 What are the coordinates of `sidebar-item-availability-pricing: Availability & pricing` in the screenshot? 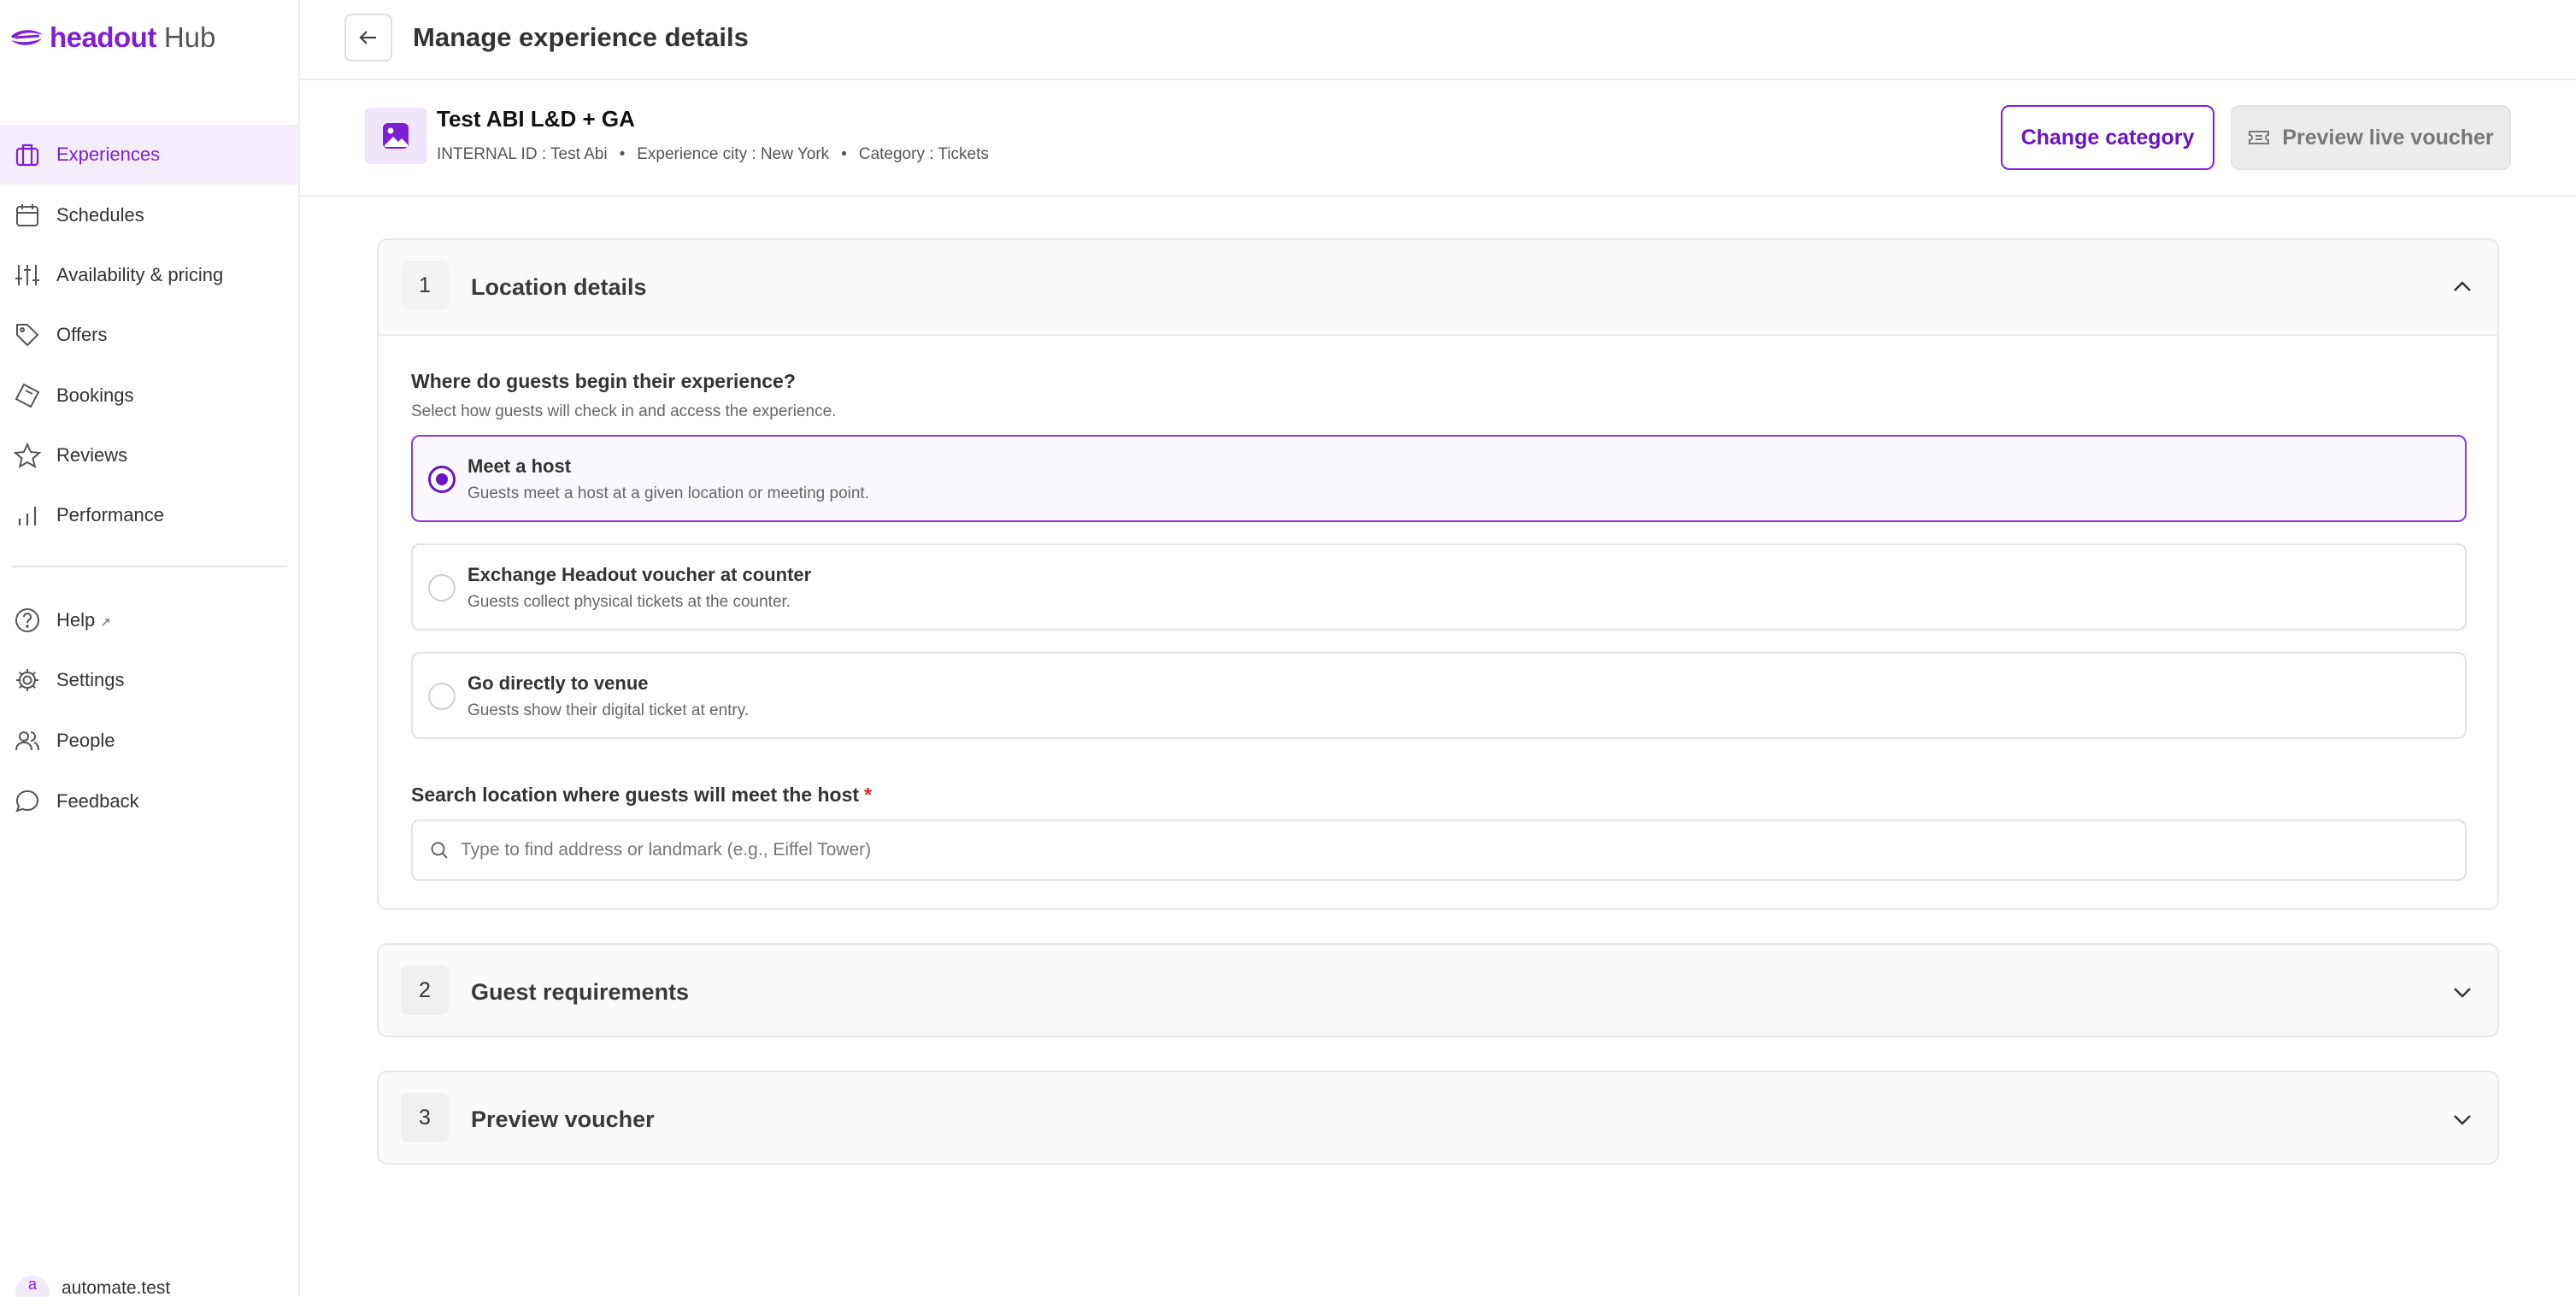 It's located at (149, 275).